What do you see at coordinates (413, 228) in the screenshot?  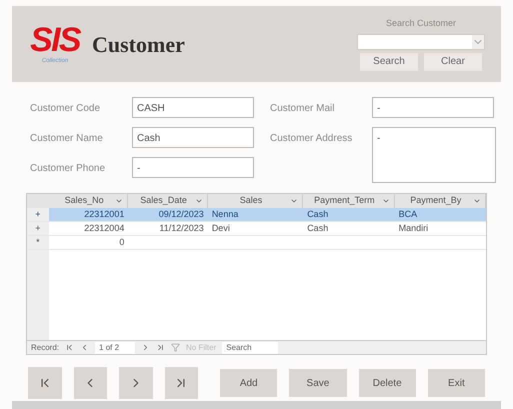 I see `table-cell: Mandiri` at bounding box center [413, 228].